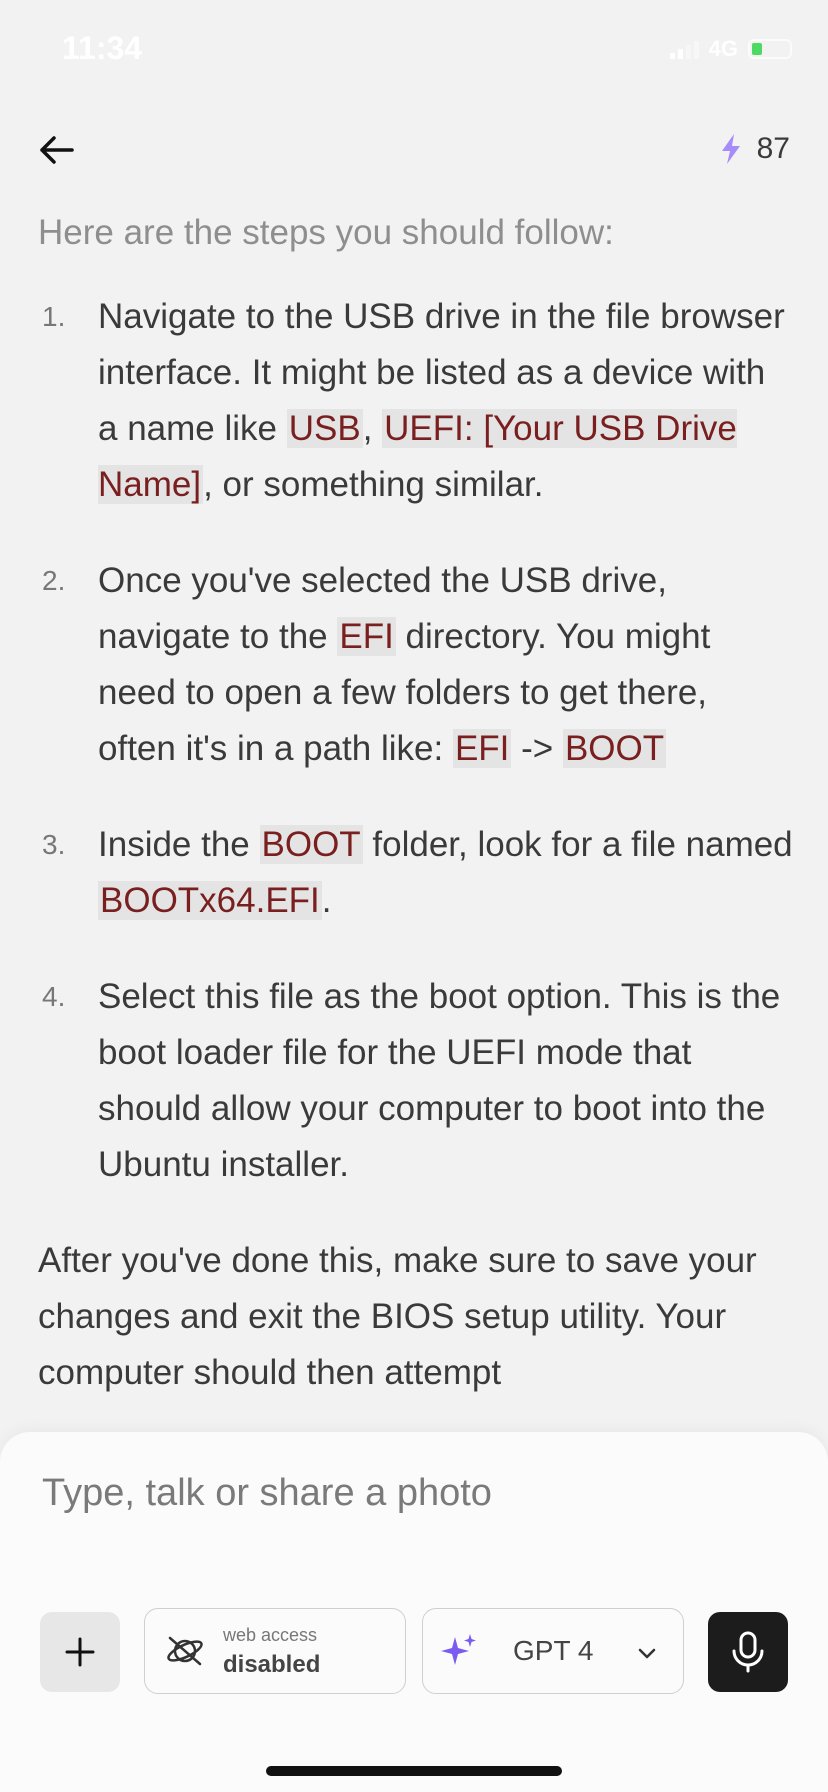  I want to click on step-text: ->, so click(537, 748).